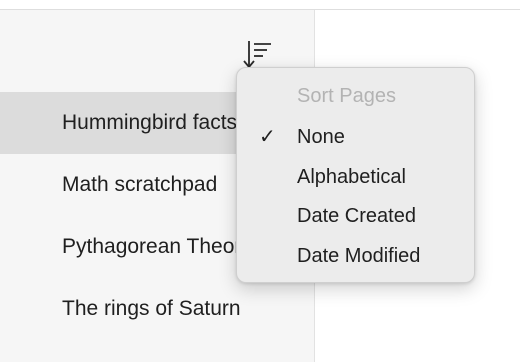  What do you see at coordinates (157, 309) in the screenshot?
I see `page-item-rings-of-saturn: The rings of Saturn` at bounding box center [157, 309].